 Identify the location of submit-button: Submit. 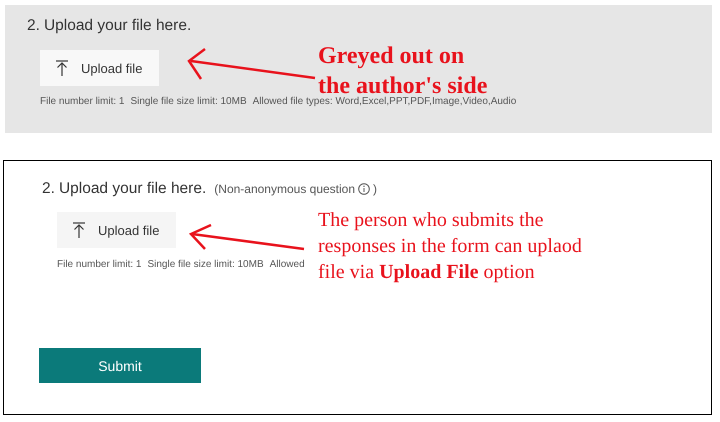
(120, 365).